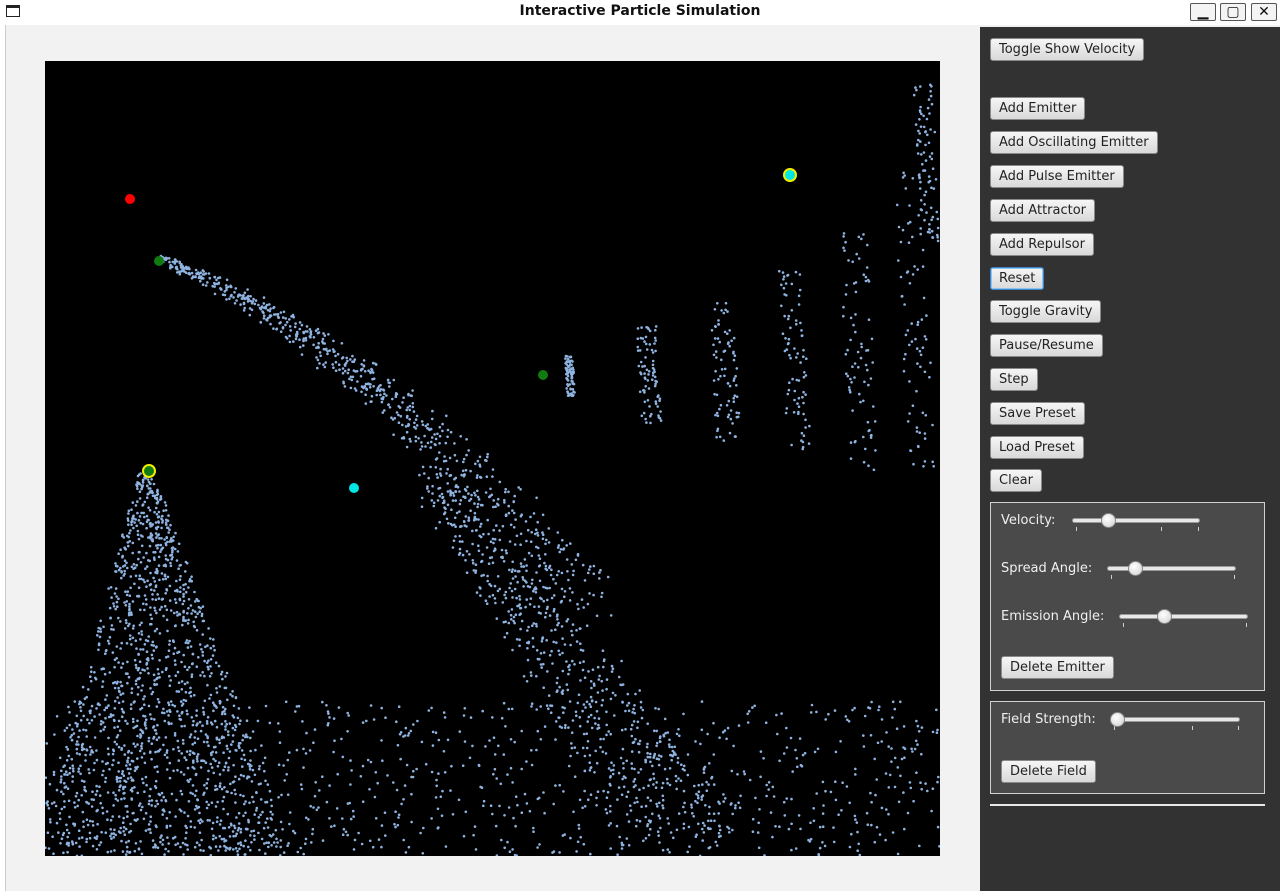 This screenshot has width=1280, height=894. I want to click on load-preset-button: Load Preset, so click(1037, 447).